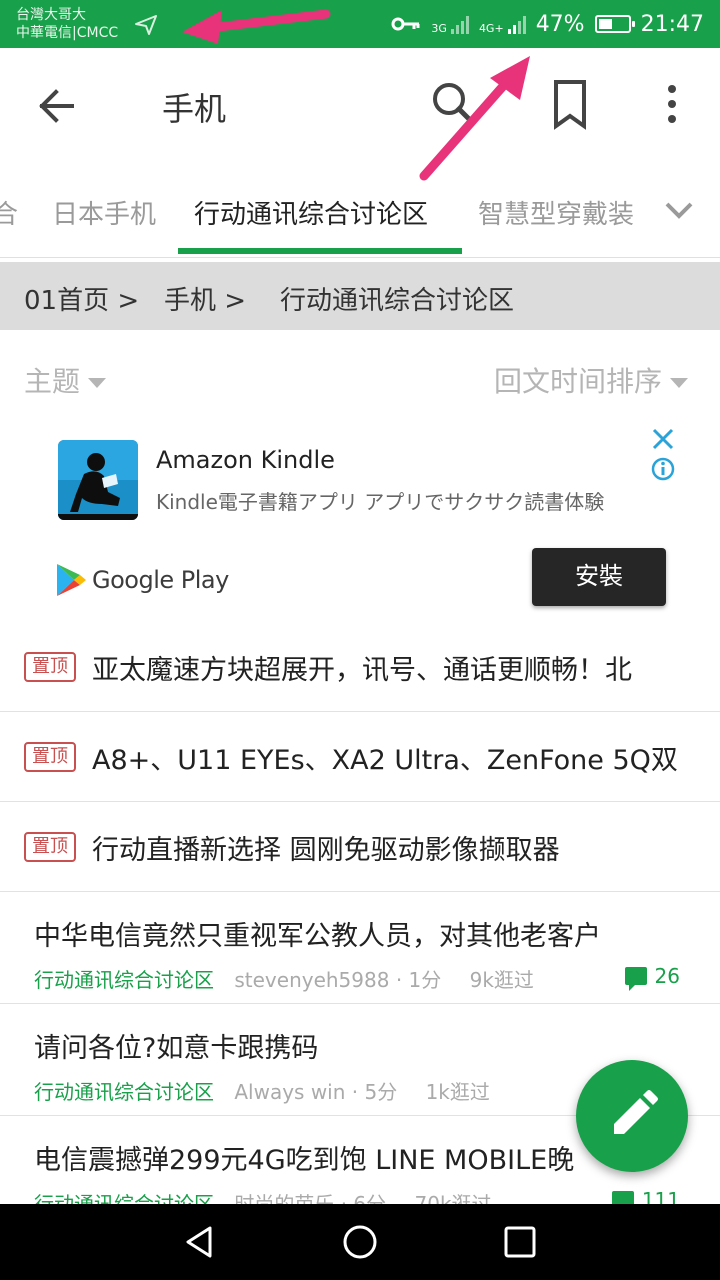 The image size is (720, 1280). I want to click on post-author-time: Always win · 5分, so click(316, 1092).